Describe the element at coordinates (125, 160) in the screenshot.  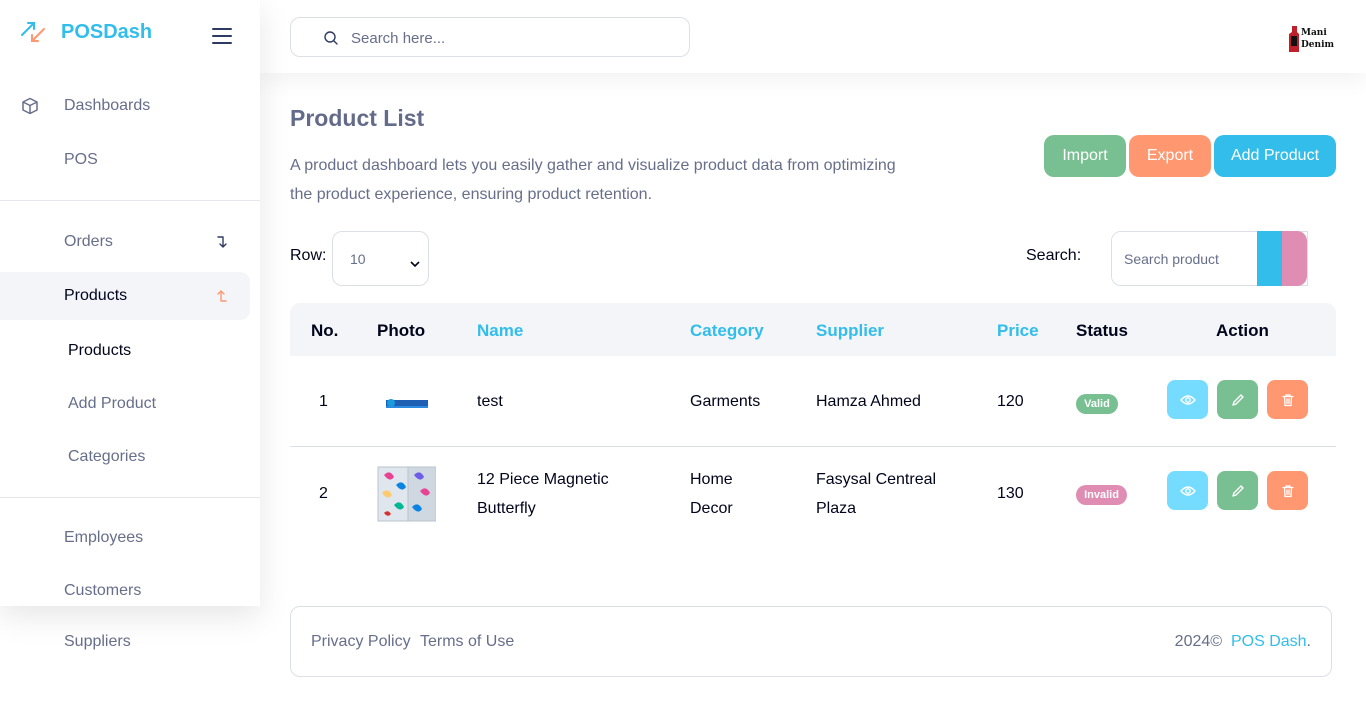
I see `sidebar-item-pos: POS` at that location.